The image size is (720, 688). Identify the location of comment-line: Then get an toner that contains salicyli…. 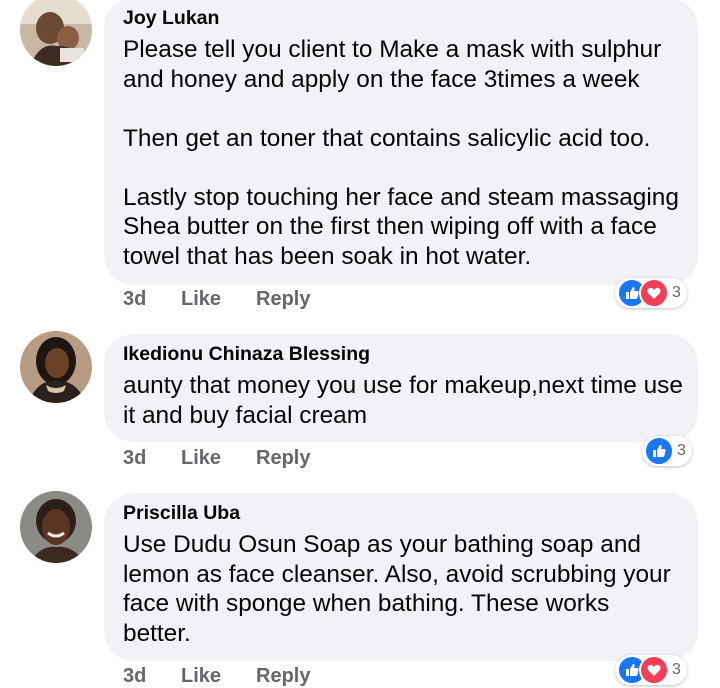
(387, 138).